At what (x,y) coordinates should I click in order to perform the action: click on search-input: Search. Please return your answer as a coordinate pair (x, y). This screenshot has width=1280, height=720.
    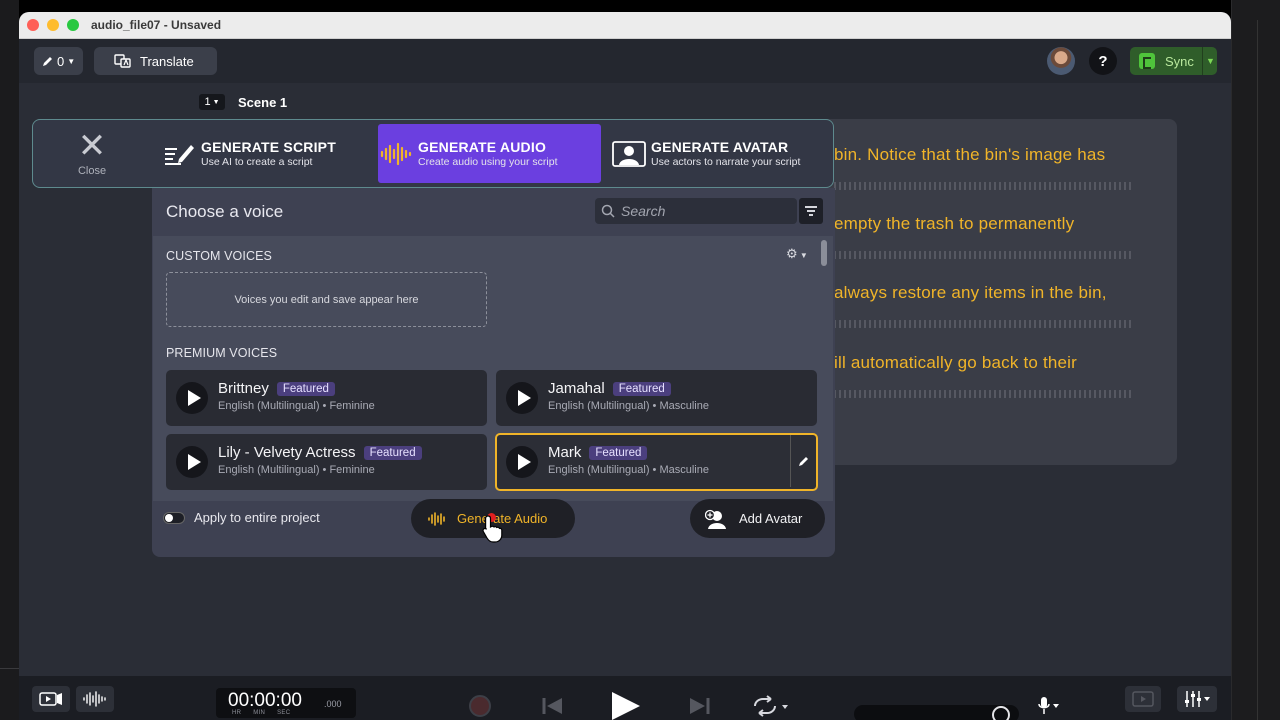
    Looking at the image, I should click on (696, 211).